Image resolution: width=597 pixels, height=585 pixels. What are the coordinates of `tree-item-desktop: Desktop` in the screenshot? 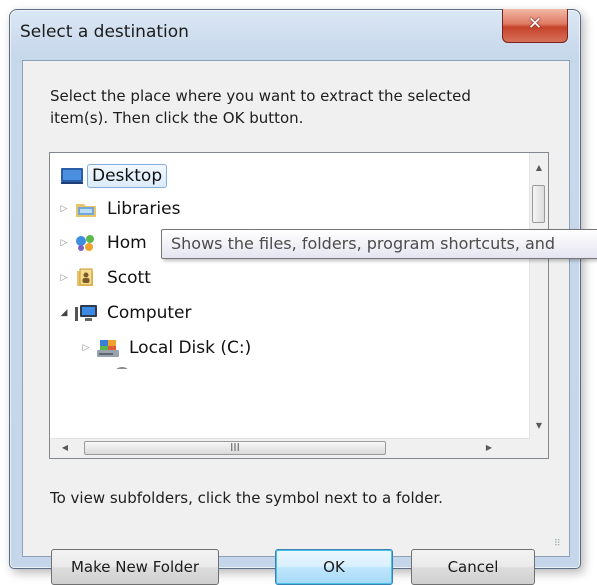 It's located at (114, 176).